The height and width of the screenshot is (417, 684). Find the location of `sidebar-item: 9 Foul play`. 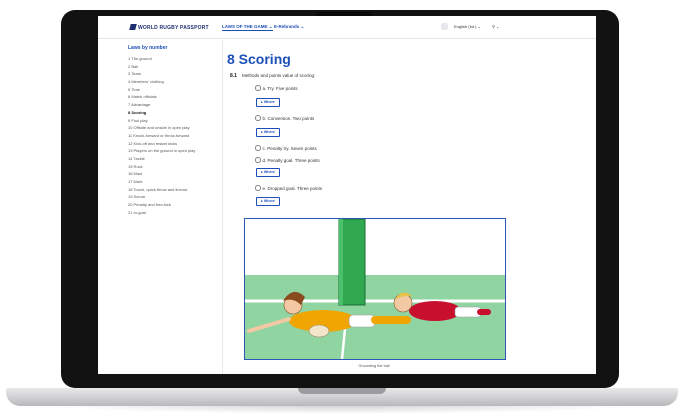

sidebar-item: 9 Foul play is located at coordinates (173, 121).